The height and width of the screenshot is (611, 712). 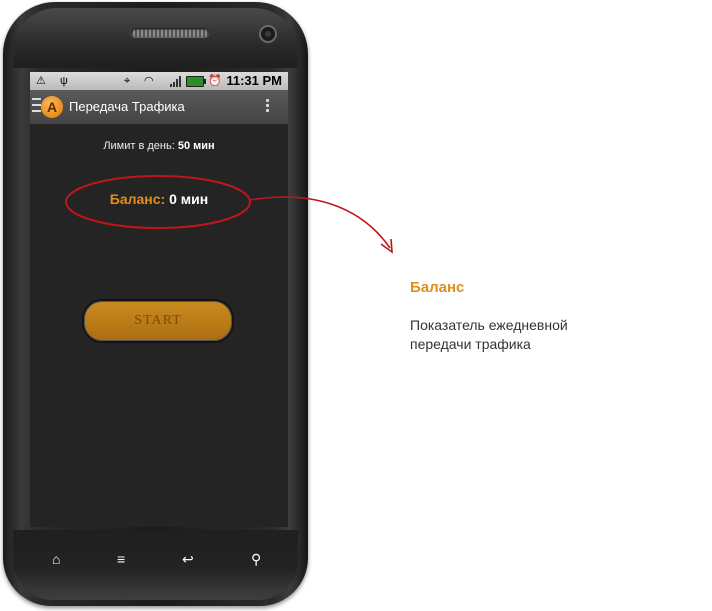 What do you see at coordinates (139, 146) in the screenshot?
I see `limit-label: Лимит в день:` at bounding box center [139, 146].